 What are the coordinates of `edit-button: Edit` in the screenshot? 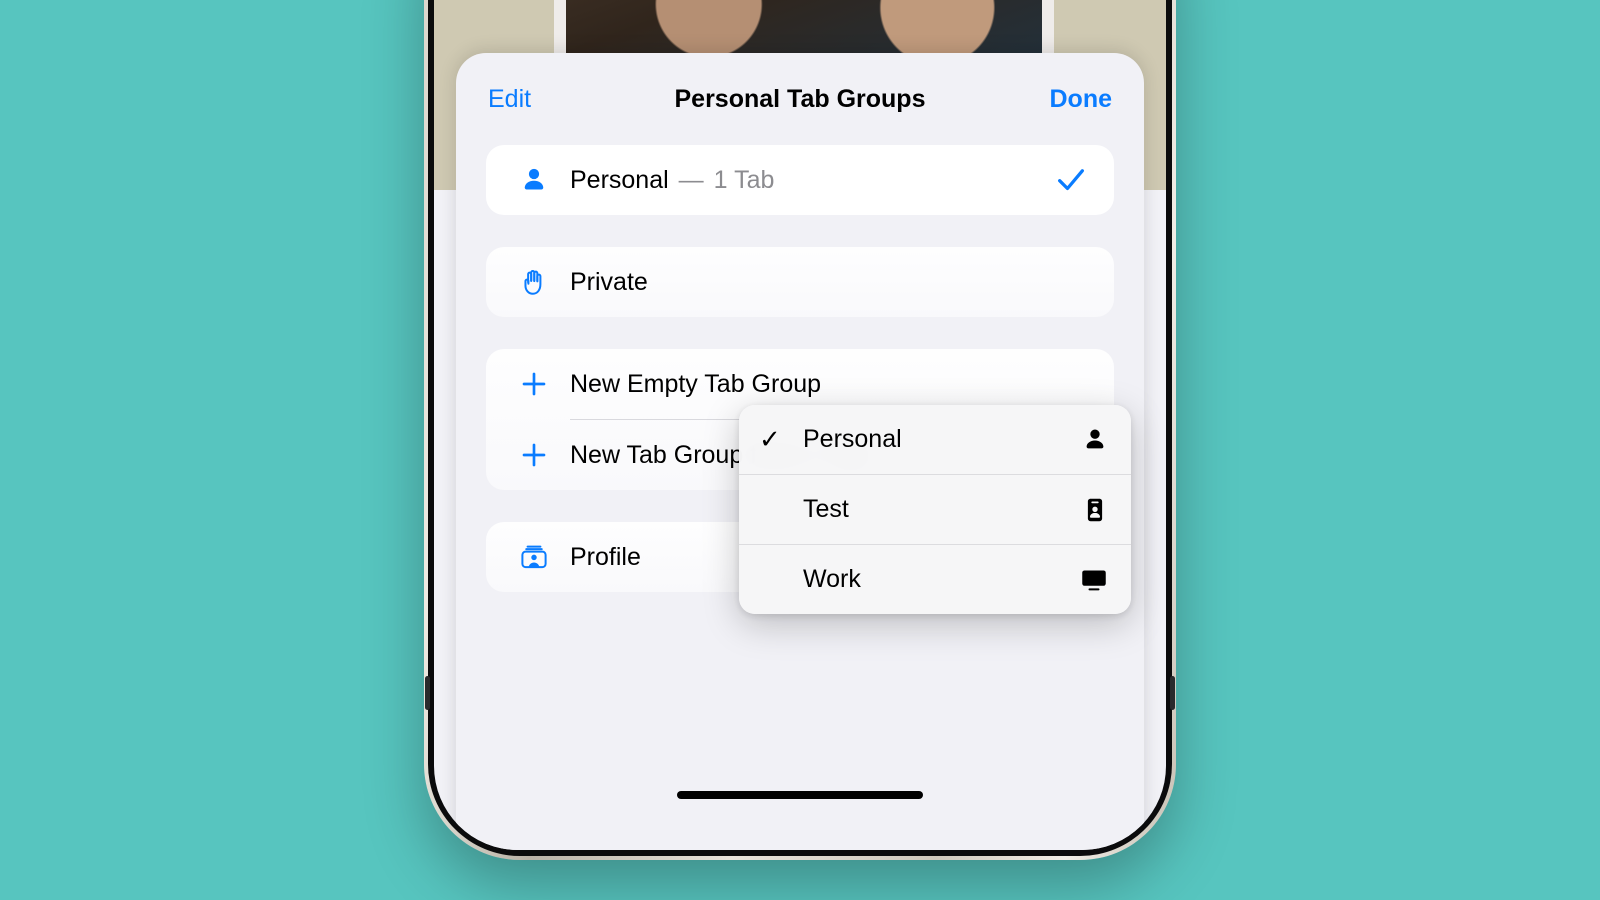 It's located at (509, 99).